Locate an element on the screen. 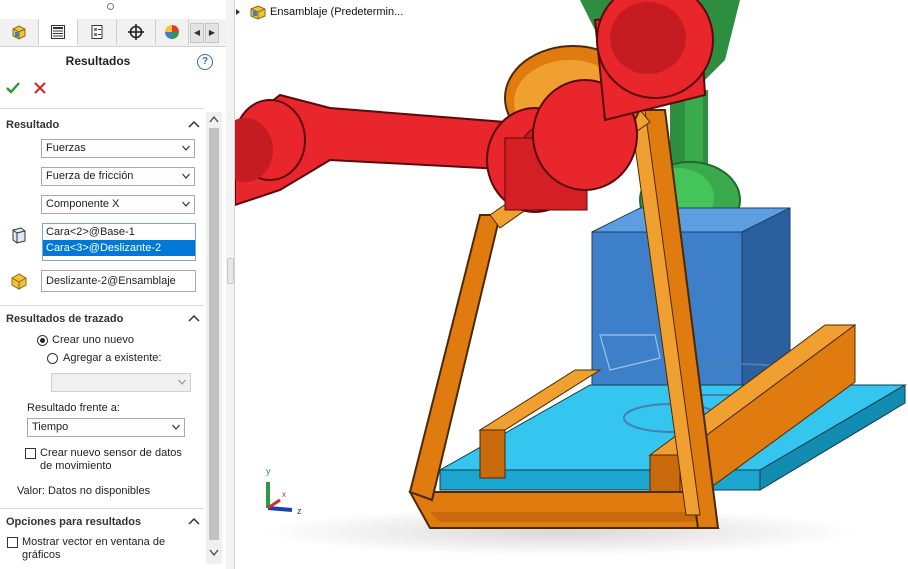  property-list-icon is located at coordinates (58, 32).